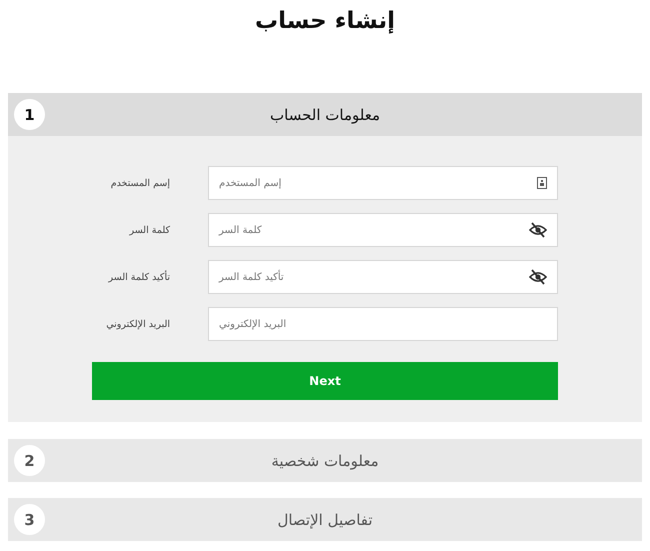 The height and width of the screenshot is (551, 650). What do you see at coordinates (325, 519) in the screenshot?
I see `section-title: تفاصيل الإتصال` at bounding box center [325, 519].